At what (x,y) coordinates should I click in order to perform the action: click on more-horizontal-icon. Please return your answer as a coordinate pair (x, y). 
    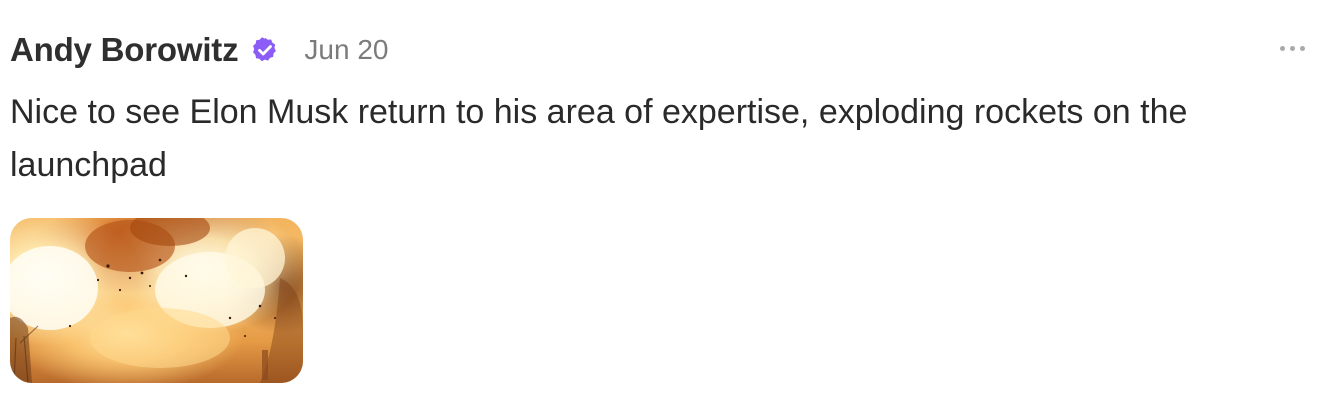
    Looking at the image, I should click on (1282, 48).